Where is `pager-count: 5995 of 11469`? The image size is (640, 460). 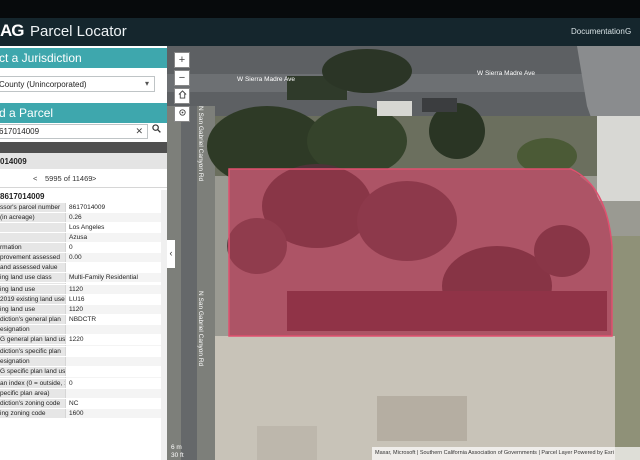
pager-count: 5995 of 11469 is located at coordinates (69, 178).